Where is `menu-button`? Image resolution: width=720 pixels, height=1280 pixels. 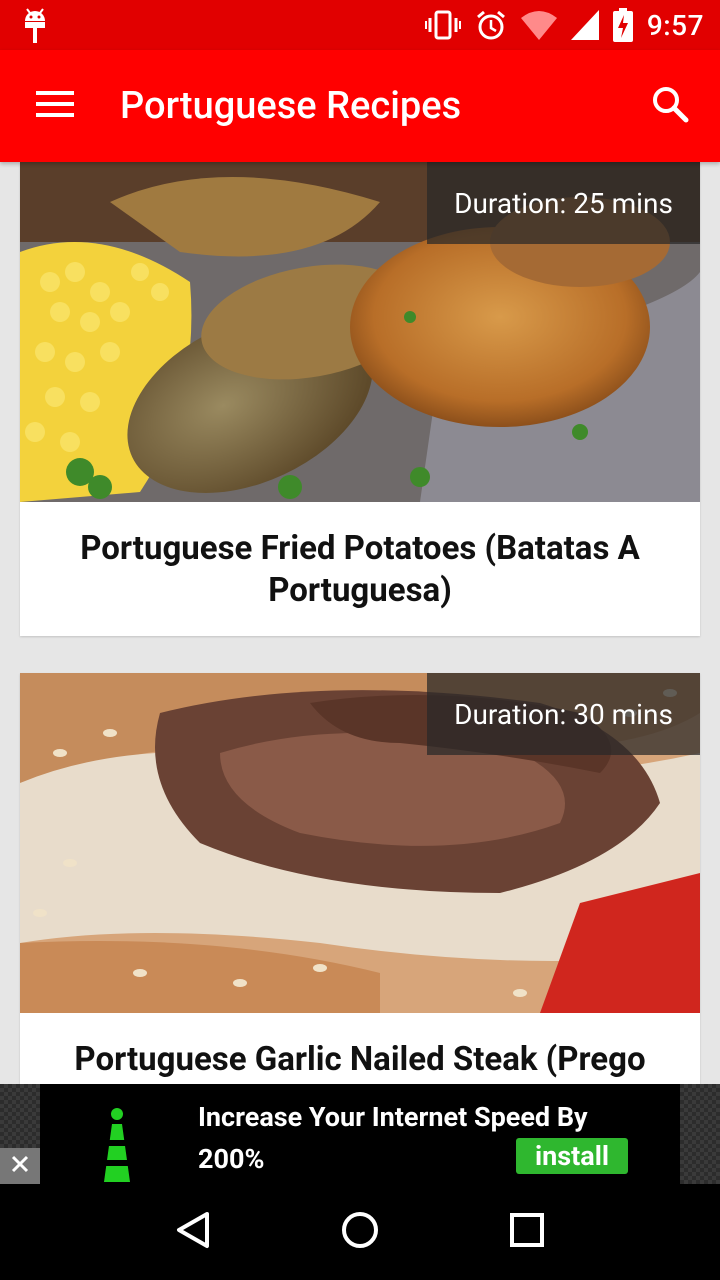
menu-button is located at coordinates (56, 106).